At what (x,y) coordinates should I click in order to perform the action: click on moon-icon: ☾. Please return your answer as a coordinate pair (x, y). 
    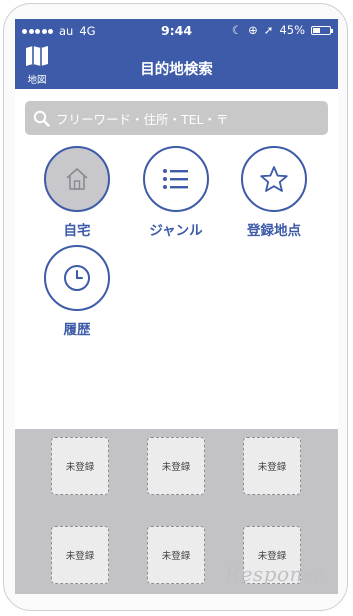
    Looking at the image, I should click on (237, 30).